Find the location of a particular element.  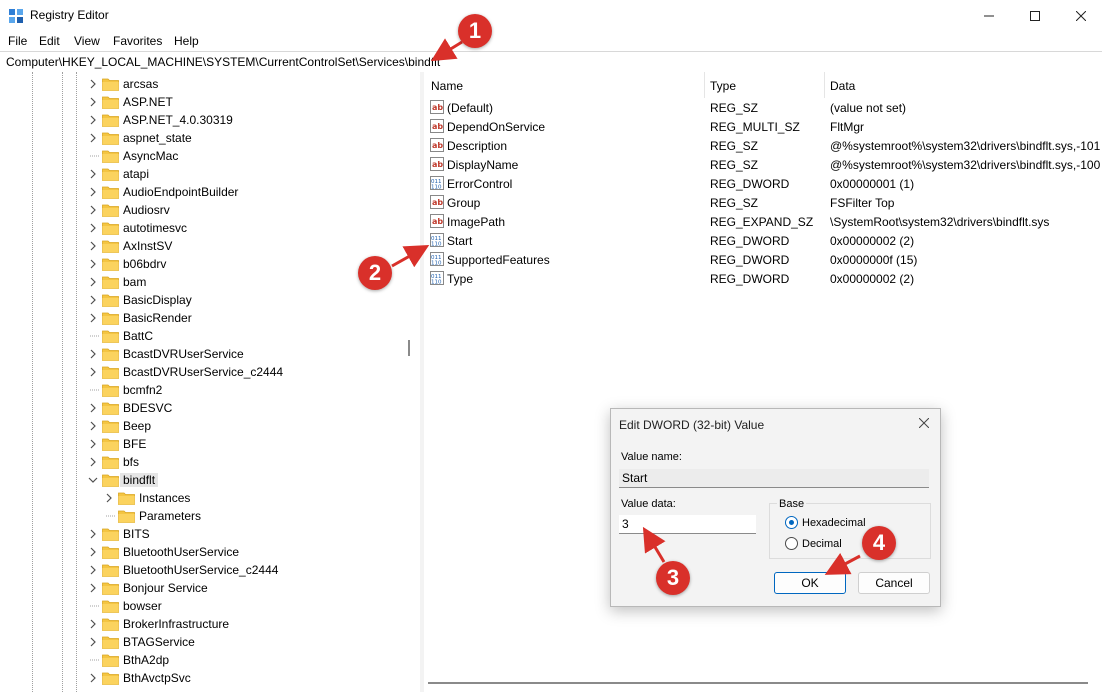

svg-text: 110 is located at coordinates (436, 245).